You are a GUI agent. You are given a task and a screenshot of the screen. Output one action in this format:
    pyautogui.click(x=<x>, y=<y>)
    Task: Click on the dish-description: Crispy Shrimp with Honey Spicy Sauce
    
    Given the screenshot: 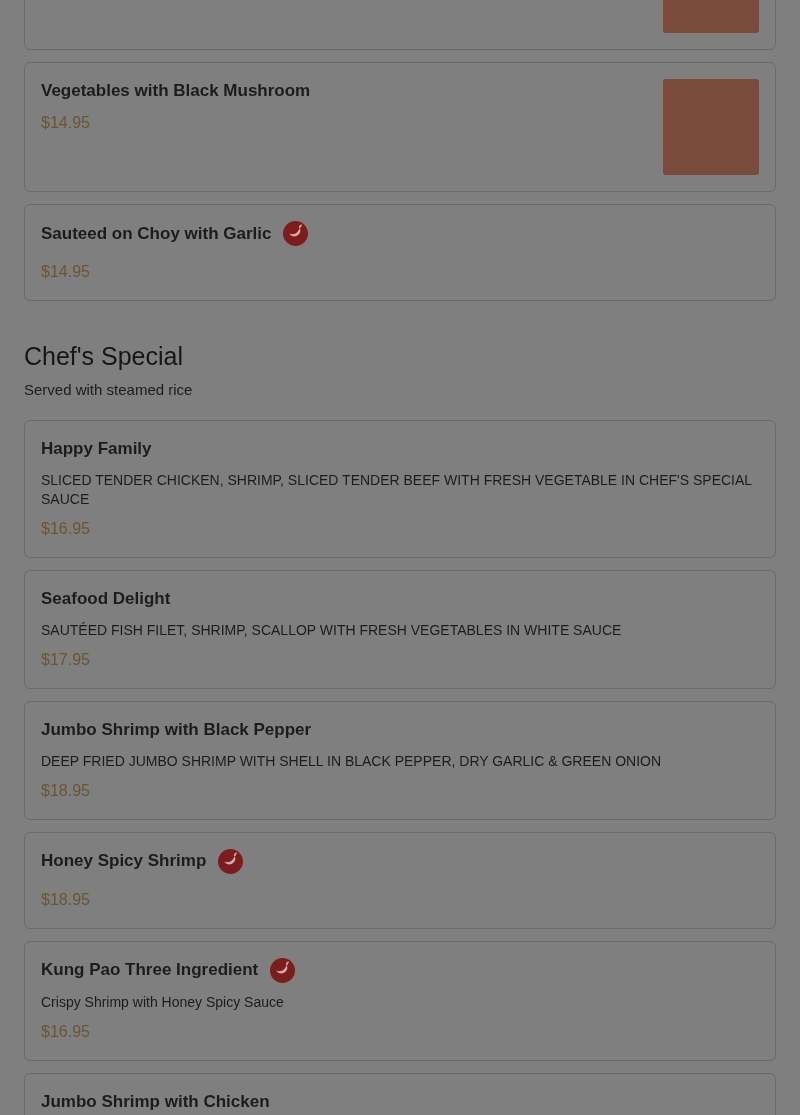 What is the action you would take?
    pyautogui.click(x=163, y=1002)
    